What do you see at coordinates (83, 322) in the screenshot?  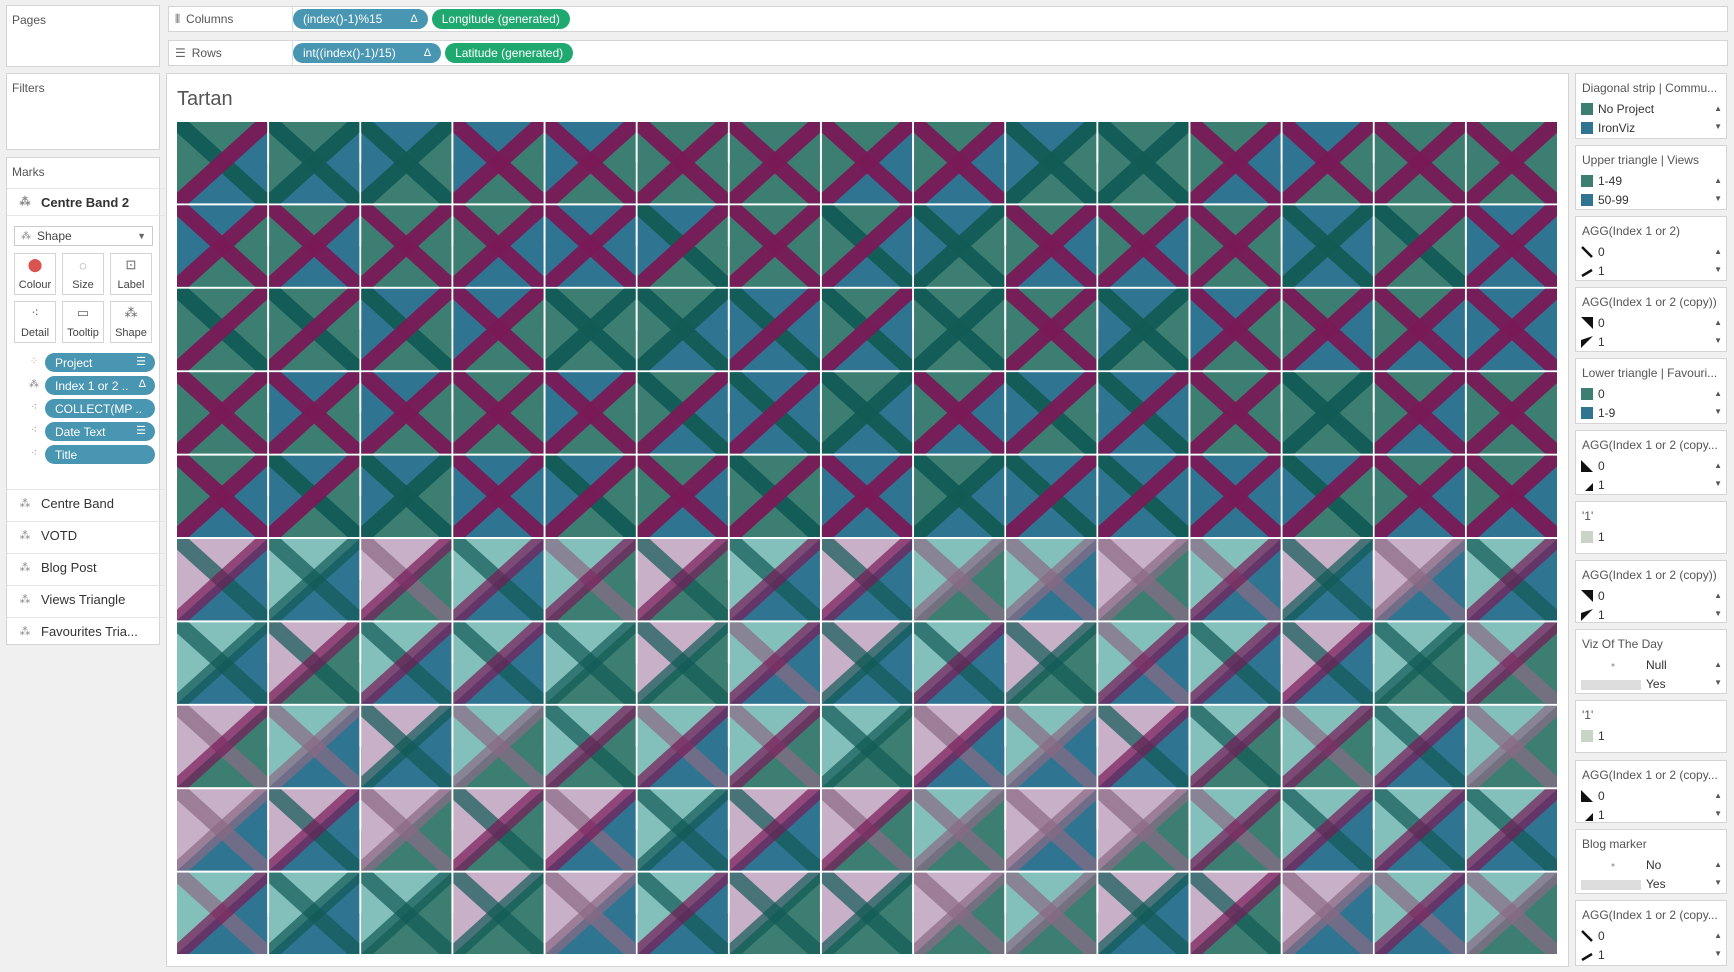 I see `tooltip-button: ▭ Tooltip` at bounding box center [83, 322].